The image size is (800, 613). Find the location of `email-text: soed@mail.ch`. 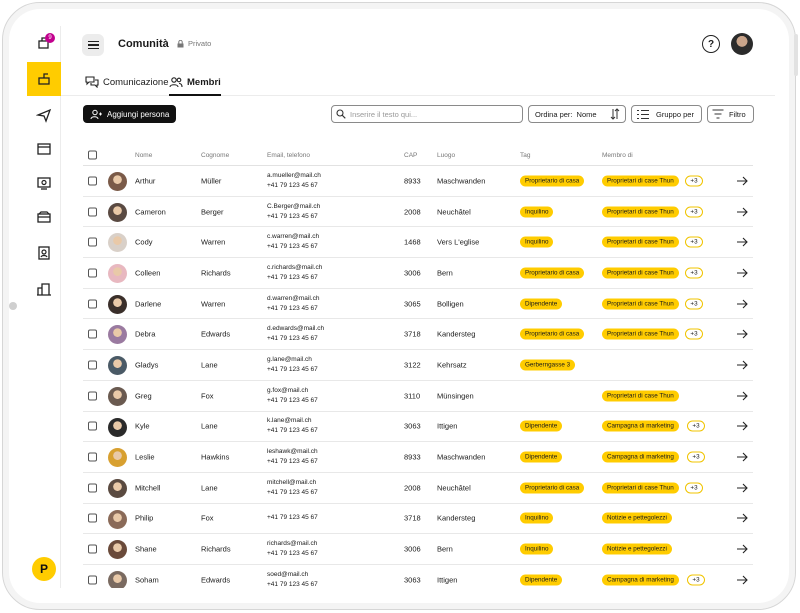

email-text: soed@mail.ch is located at coordinates (292, 575).